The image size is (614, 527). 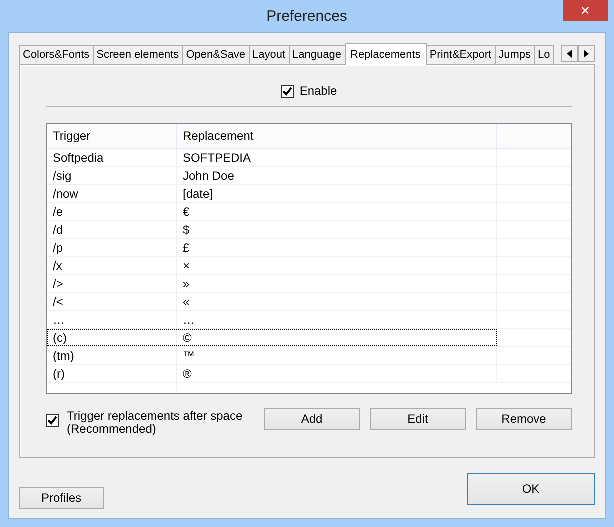 What do you see at coordinates (112, 247) in the screenshot?
I see `table-cell: /p` at bounding box center [112, 247].